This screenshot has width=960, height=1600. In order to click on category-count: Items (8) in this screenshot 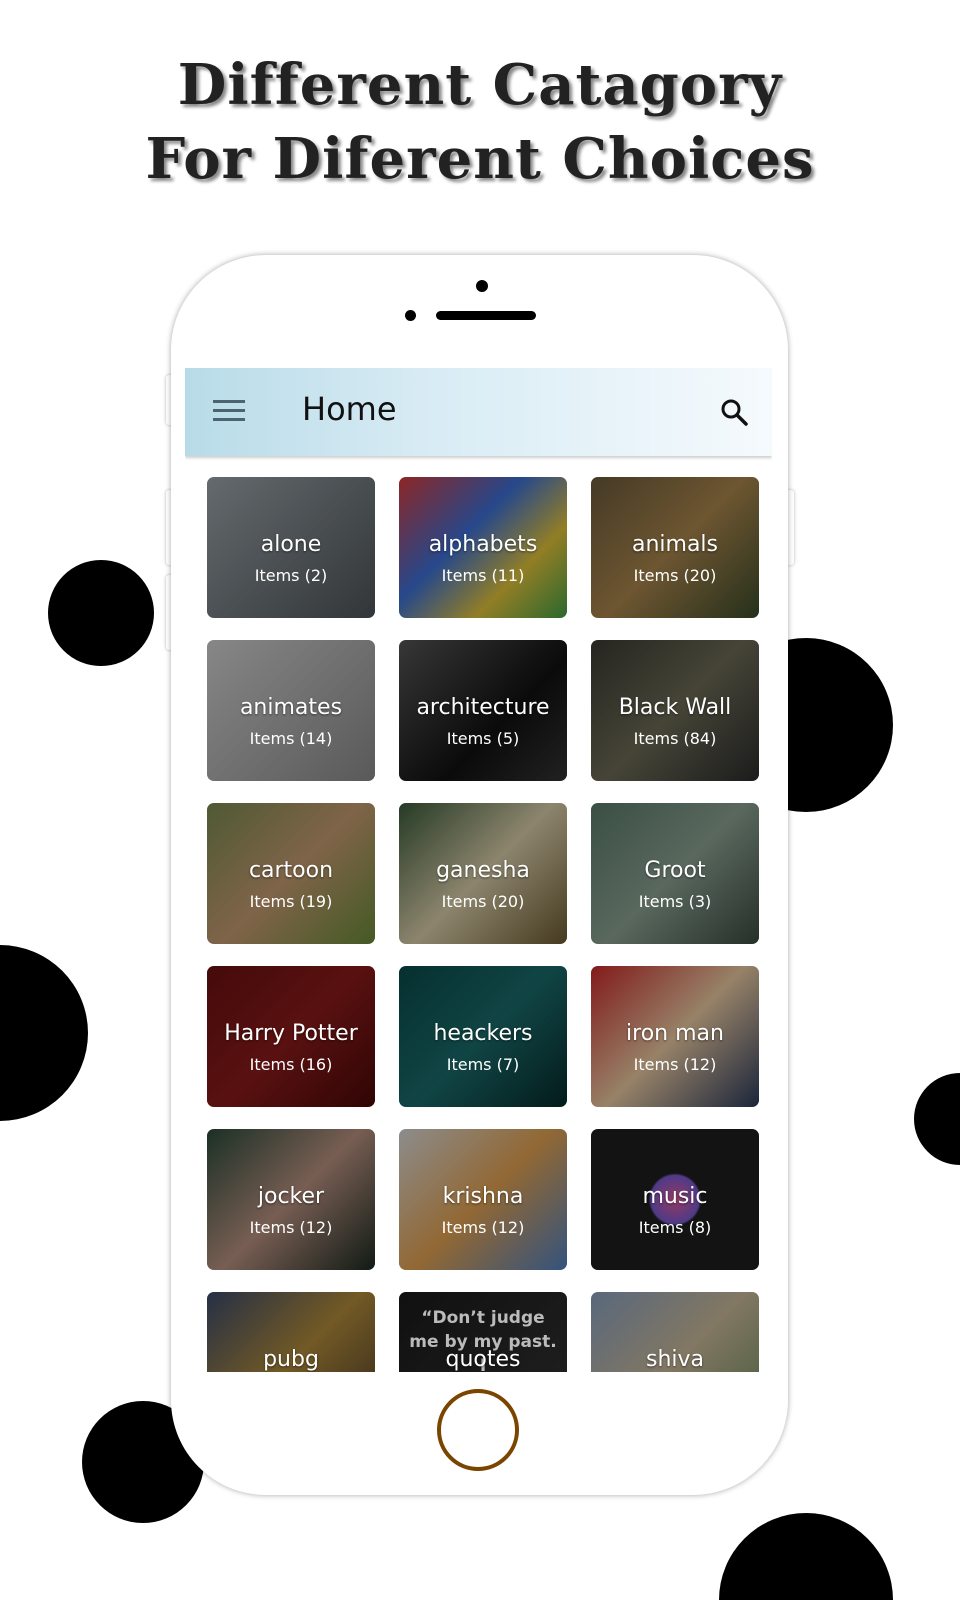, I will do `click(675, 1227)`.